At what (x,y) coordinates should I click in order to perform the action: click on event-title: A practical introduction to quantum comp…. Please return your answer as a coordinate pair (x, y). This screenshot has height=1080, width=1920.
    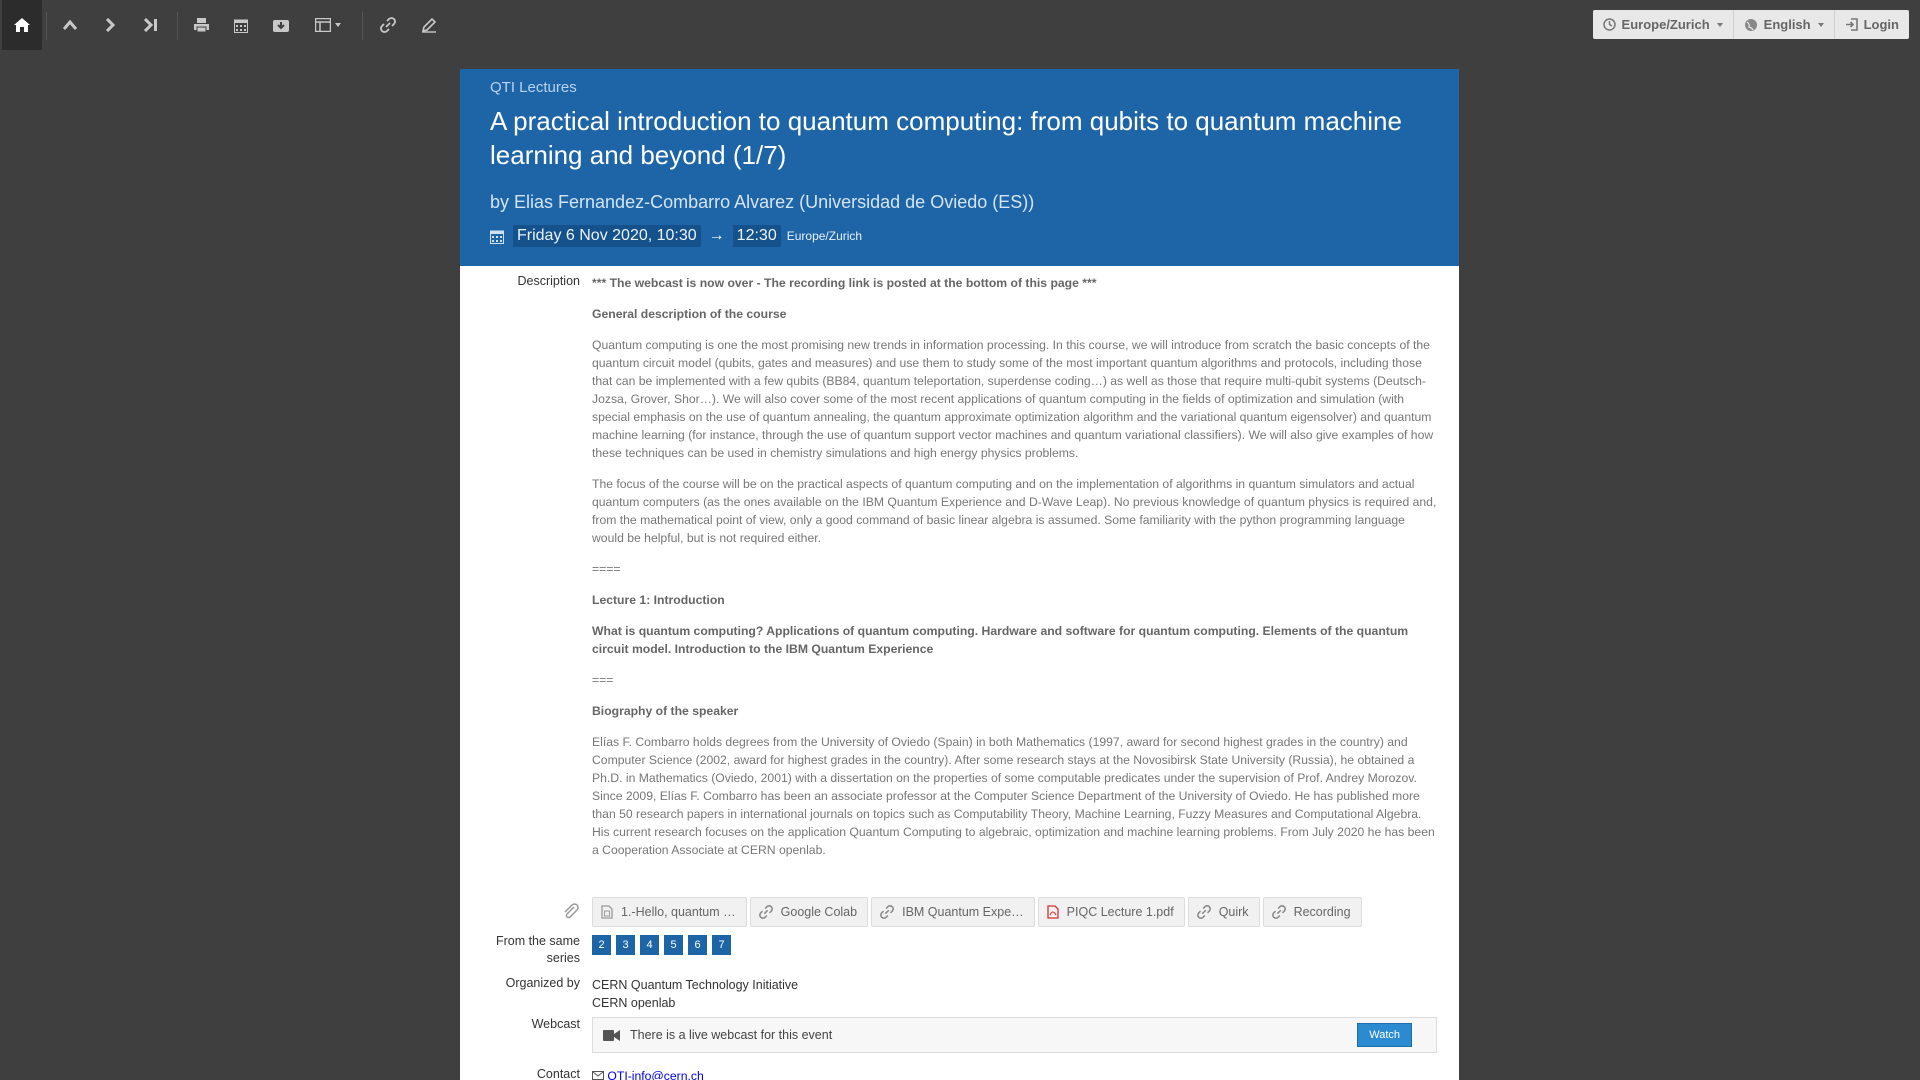
    Looking at the image, I should click on (946, 138).